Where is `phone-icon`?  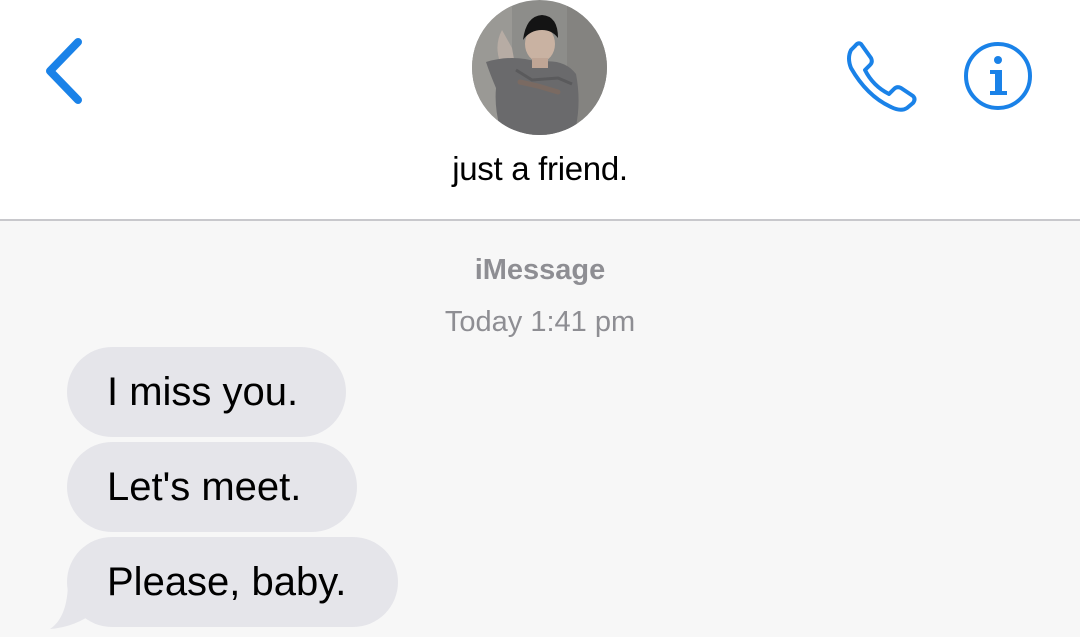
phone-icon is located at coordinates (882, 76).